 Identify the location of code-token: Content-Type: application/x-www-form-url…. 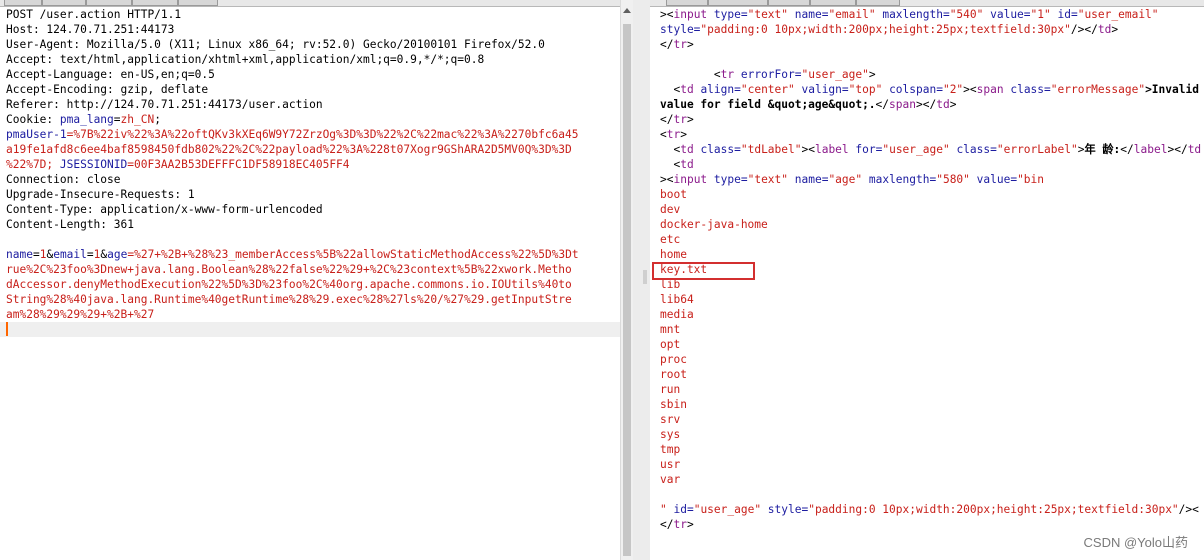
(164, 209).